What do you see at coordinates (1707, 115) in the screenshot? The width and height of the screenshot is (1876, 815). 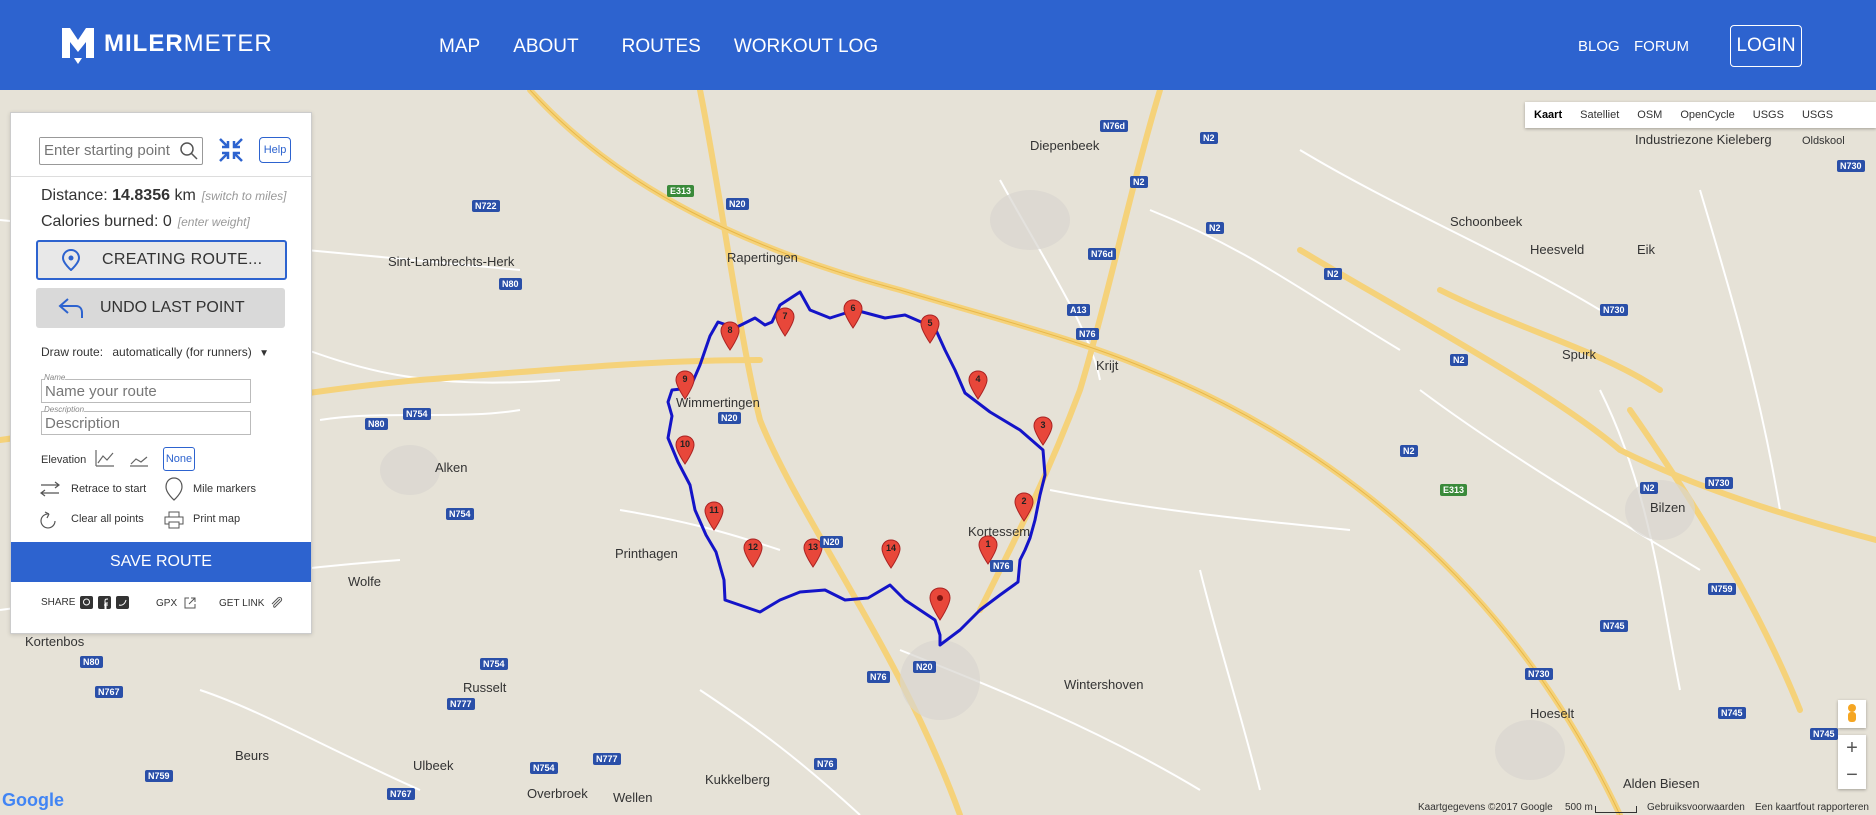 I see `map-type-opencycle: OpenCycle` at bounding box center [1707, 115].